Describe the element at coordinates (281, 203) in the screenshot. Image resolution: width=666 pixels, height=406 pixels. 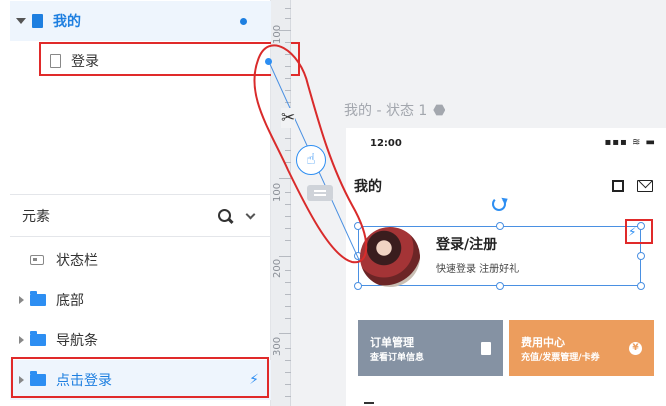
I see `vertical-ruler: 100 100 200 300` at that location.